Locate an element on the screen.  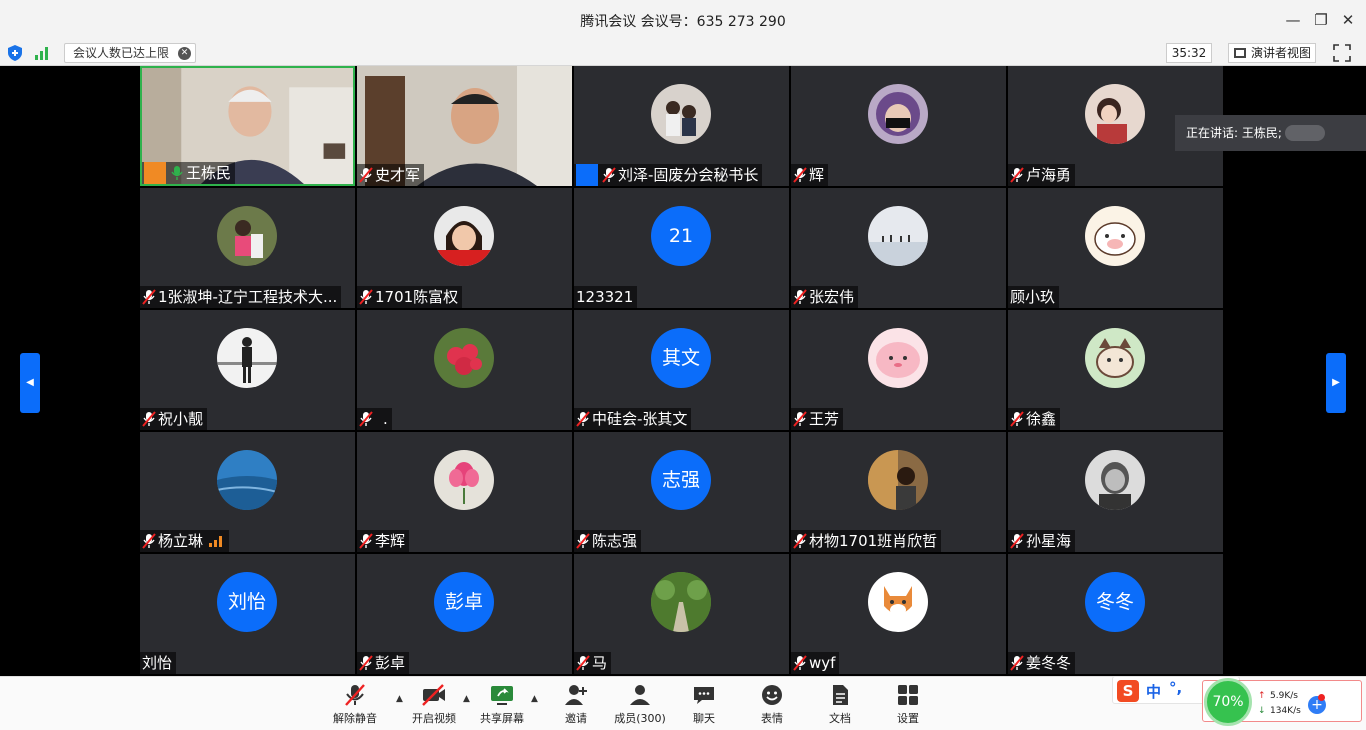
participant-name-tag: 材物1701班肖欣哲 is located at coordinates (866, 541).